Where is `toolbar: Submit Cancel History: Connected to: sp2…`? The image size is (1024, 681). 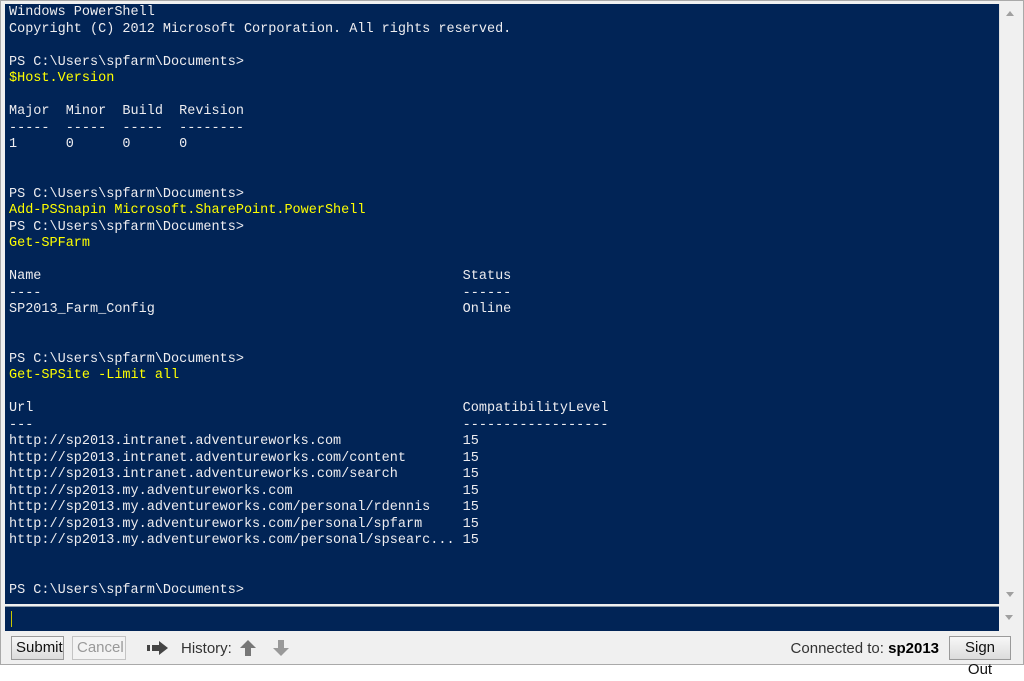 toolbar: Submit Cancel History: Connected to: sp2… is located at coordinates (512, 655).